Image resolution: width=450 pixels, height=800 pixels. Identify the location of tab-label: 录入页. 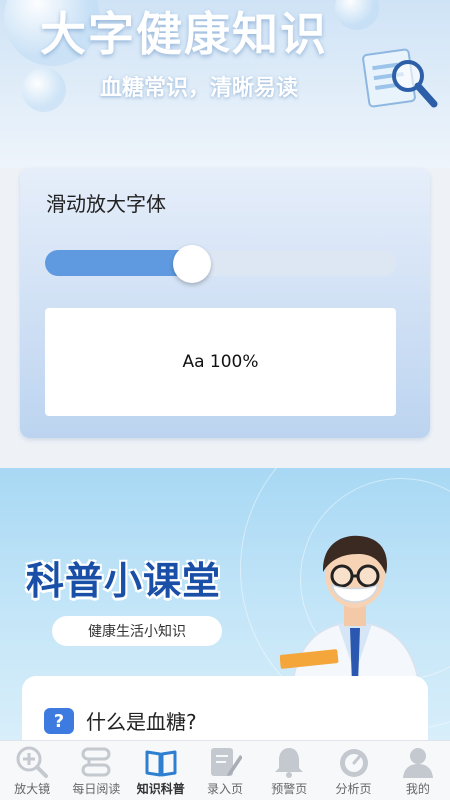
(224, 789).